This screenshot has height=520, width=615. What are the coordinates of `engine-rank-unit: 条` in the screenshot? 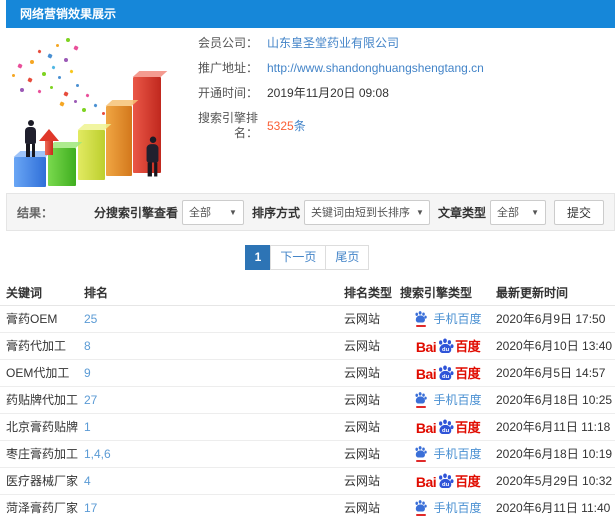 It's located at (300, 126).